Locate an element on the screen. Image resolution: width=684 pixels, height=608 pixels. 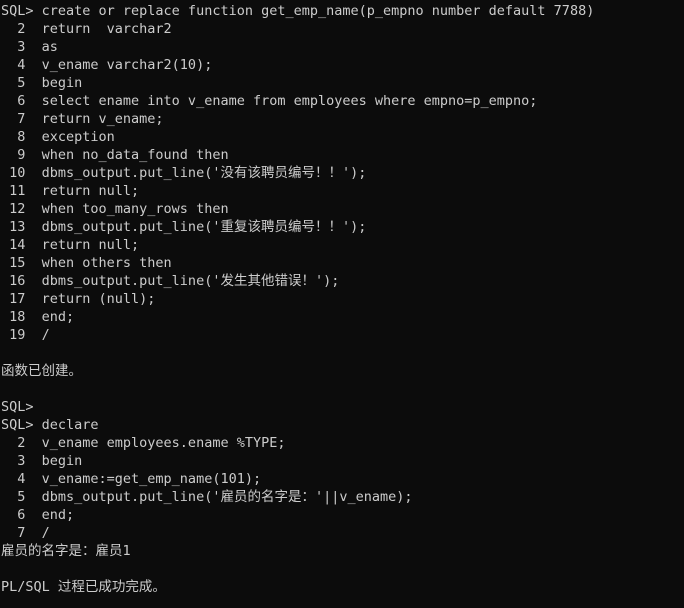
terminal-line: 10 dbms_output.put_line('没有该聘员编号！！'); is located at coordinates (184, 173).